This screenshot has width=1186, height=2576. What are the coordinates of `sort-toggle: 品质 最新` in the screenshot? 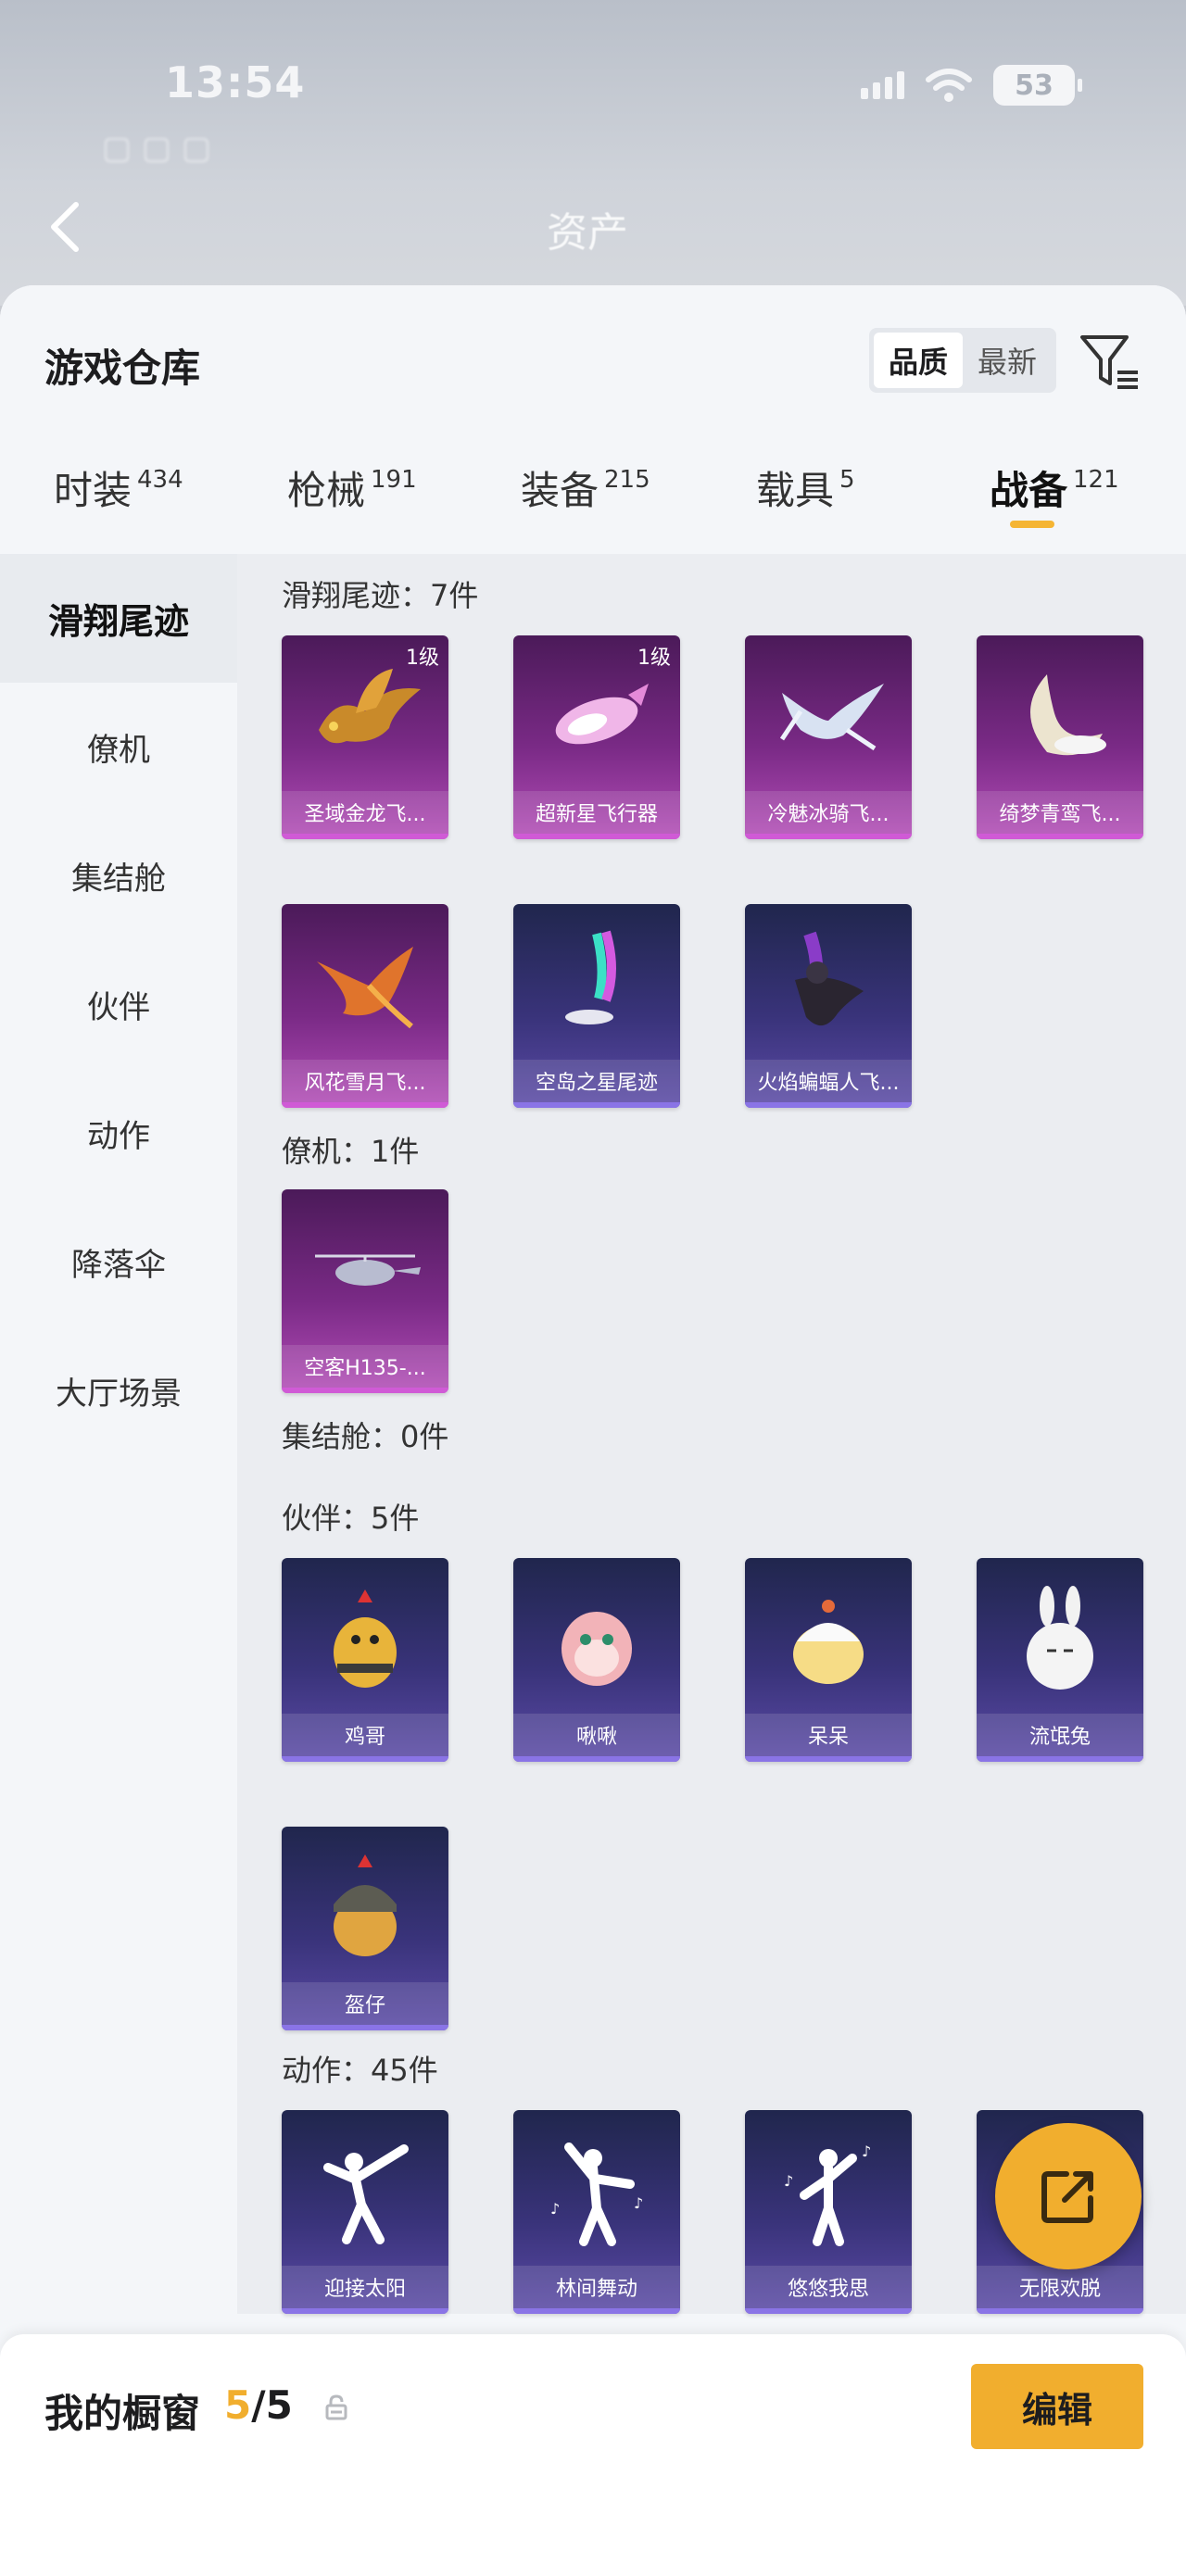 It's located at (962, 360).